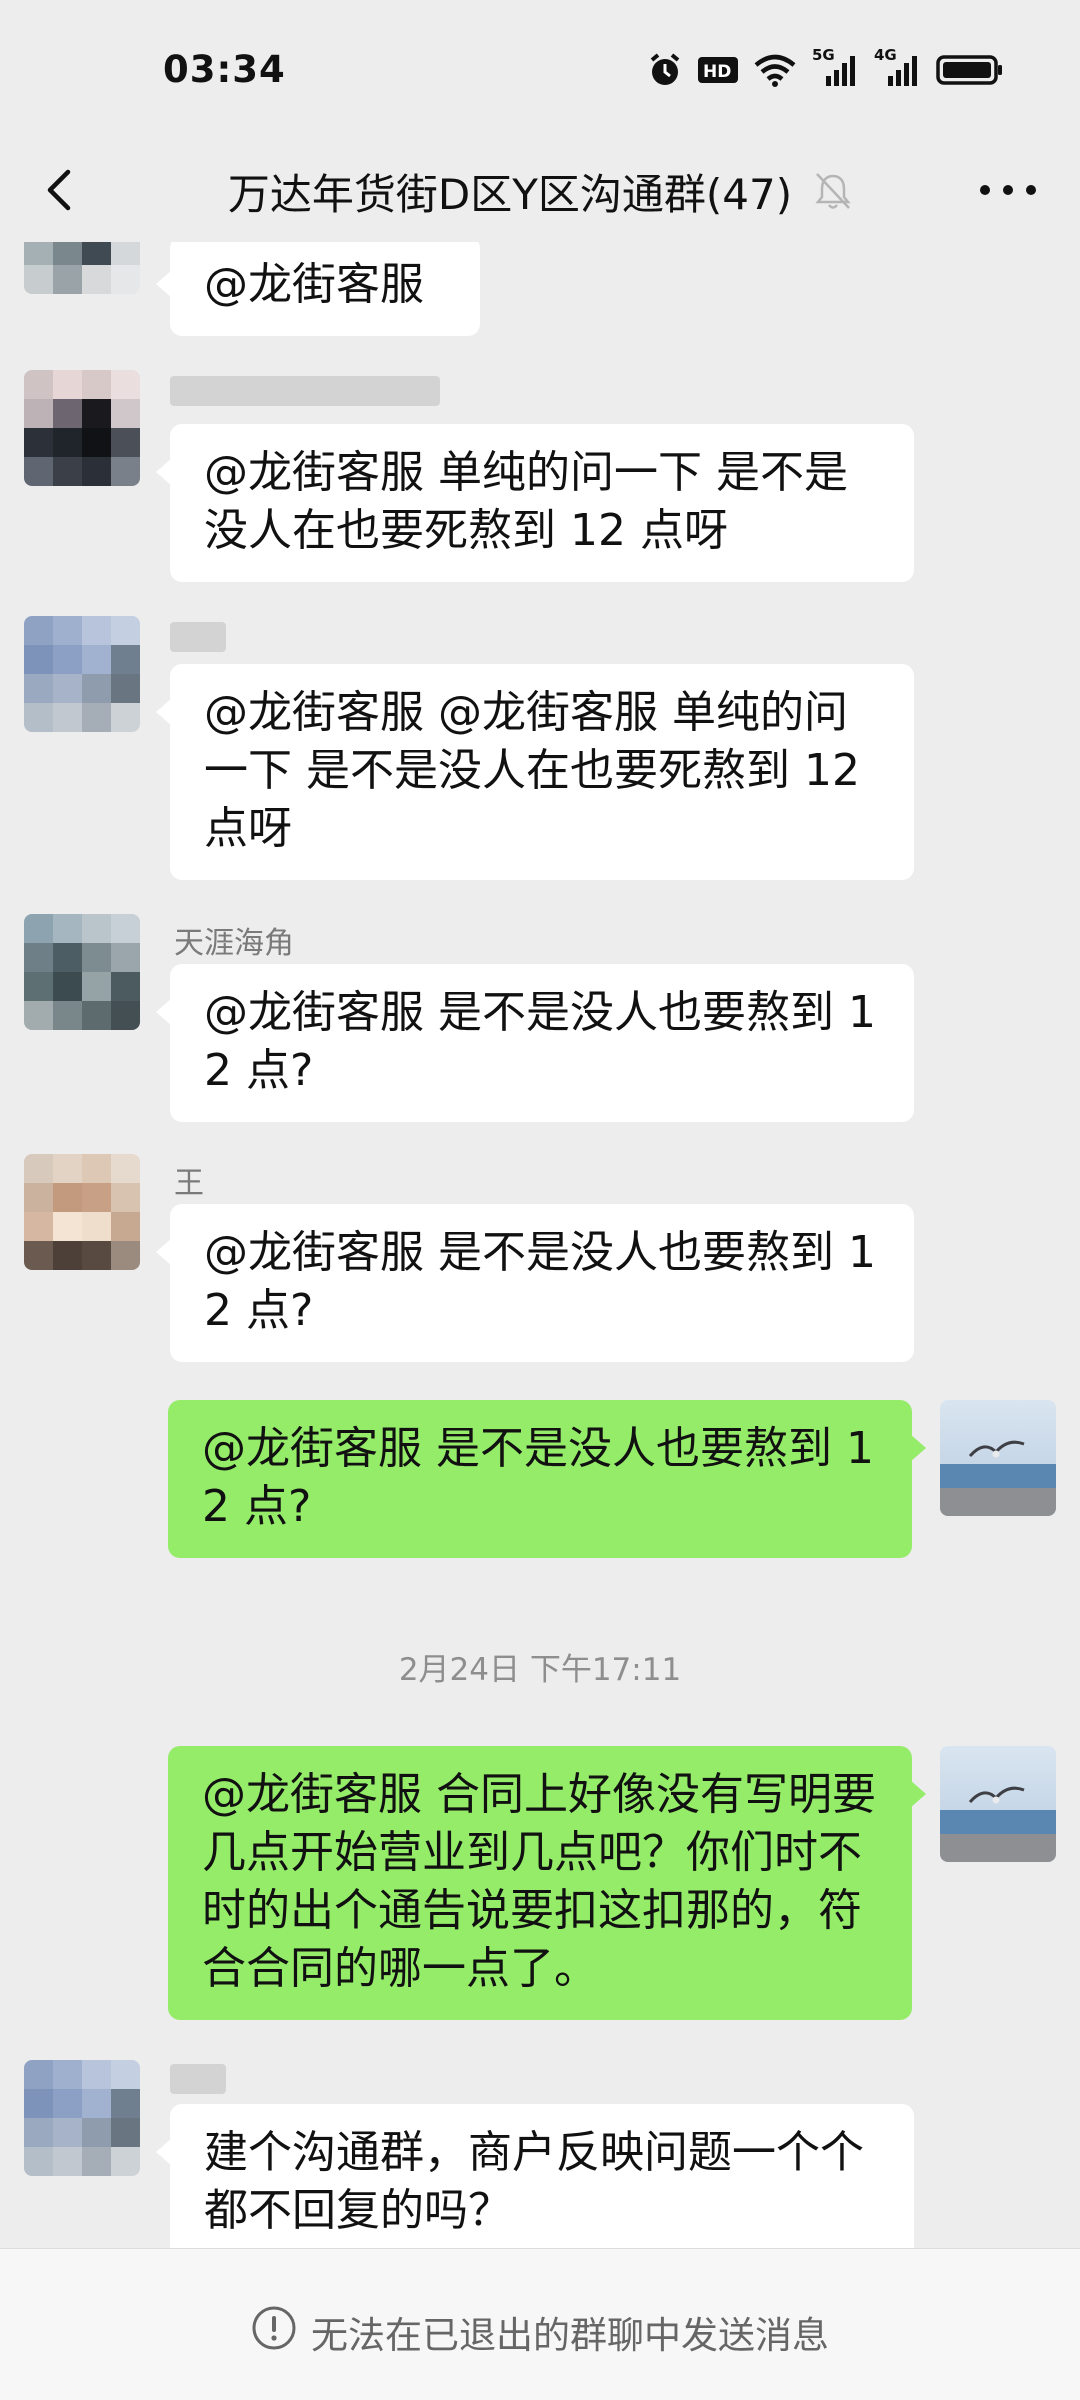 Image resolution: width=1080 pixels, height=2400 pixels. What do you see at coordinates (969, 70) in the screenshot?
I see `battery-icon` at bounding box center [969, 70].